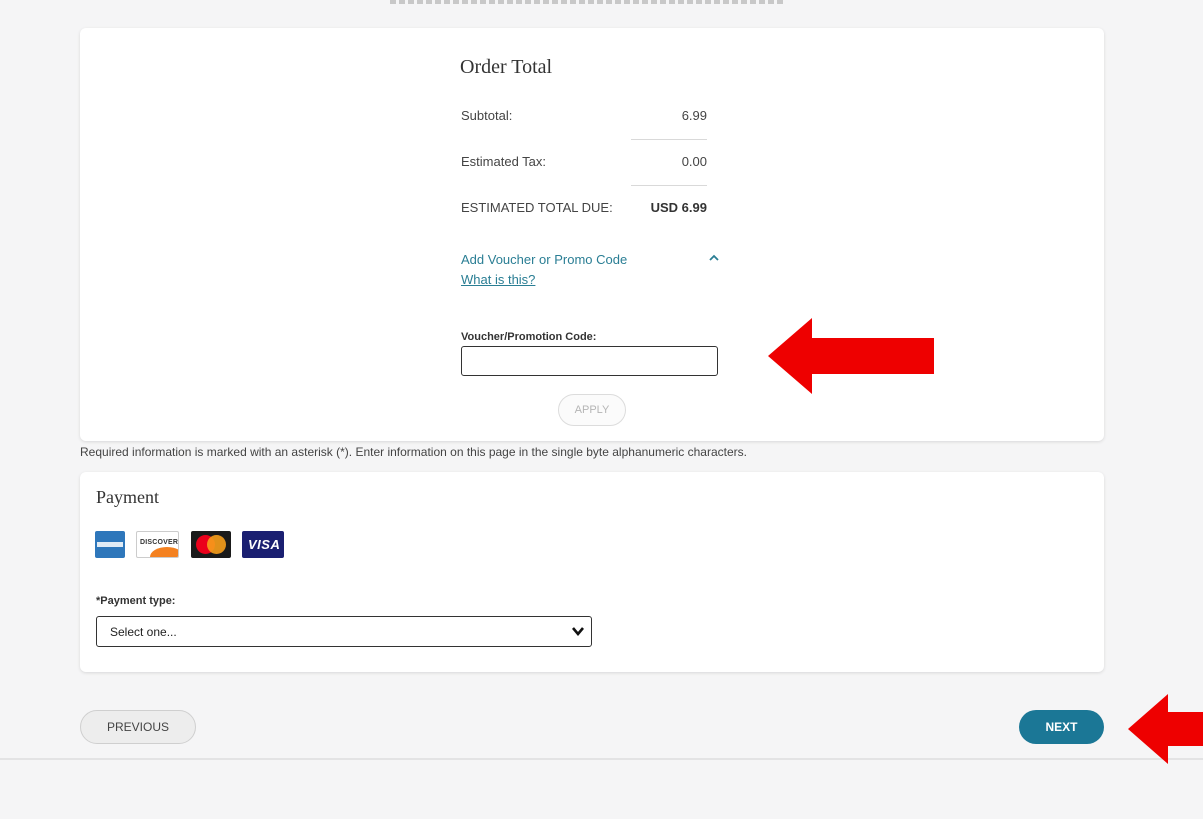 The image size is (1203, 819). I want to click on subtotal-row: Subtotal: 6.99, so click(584, 117).